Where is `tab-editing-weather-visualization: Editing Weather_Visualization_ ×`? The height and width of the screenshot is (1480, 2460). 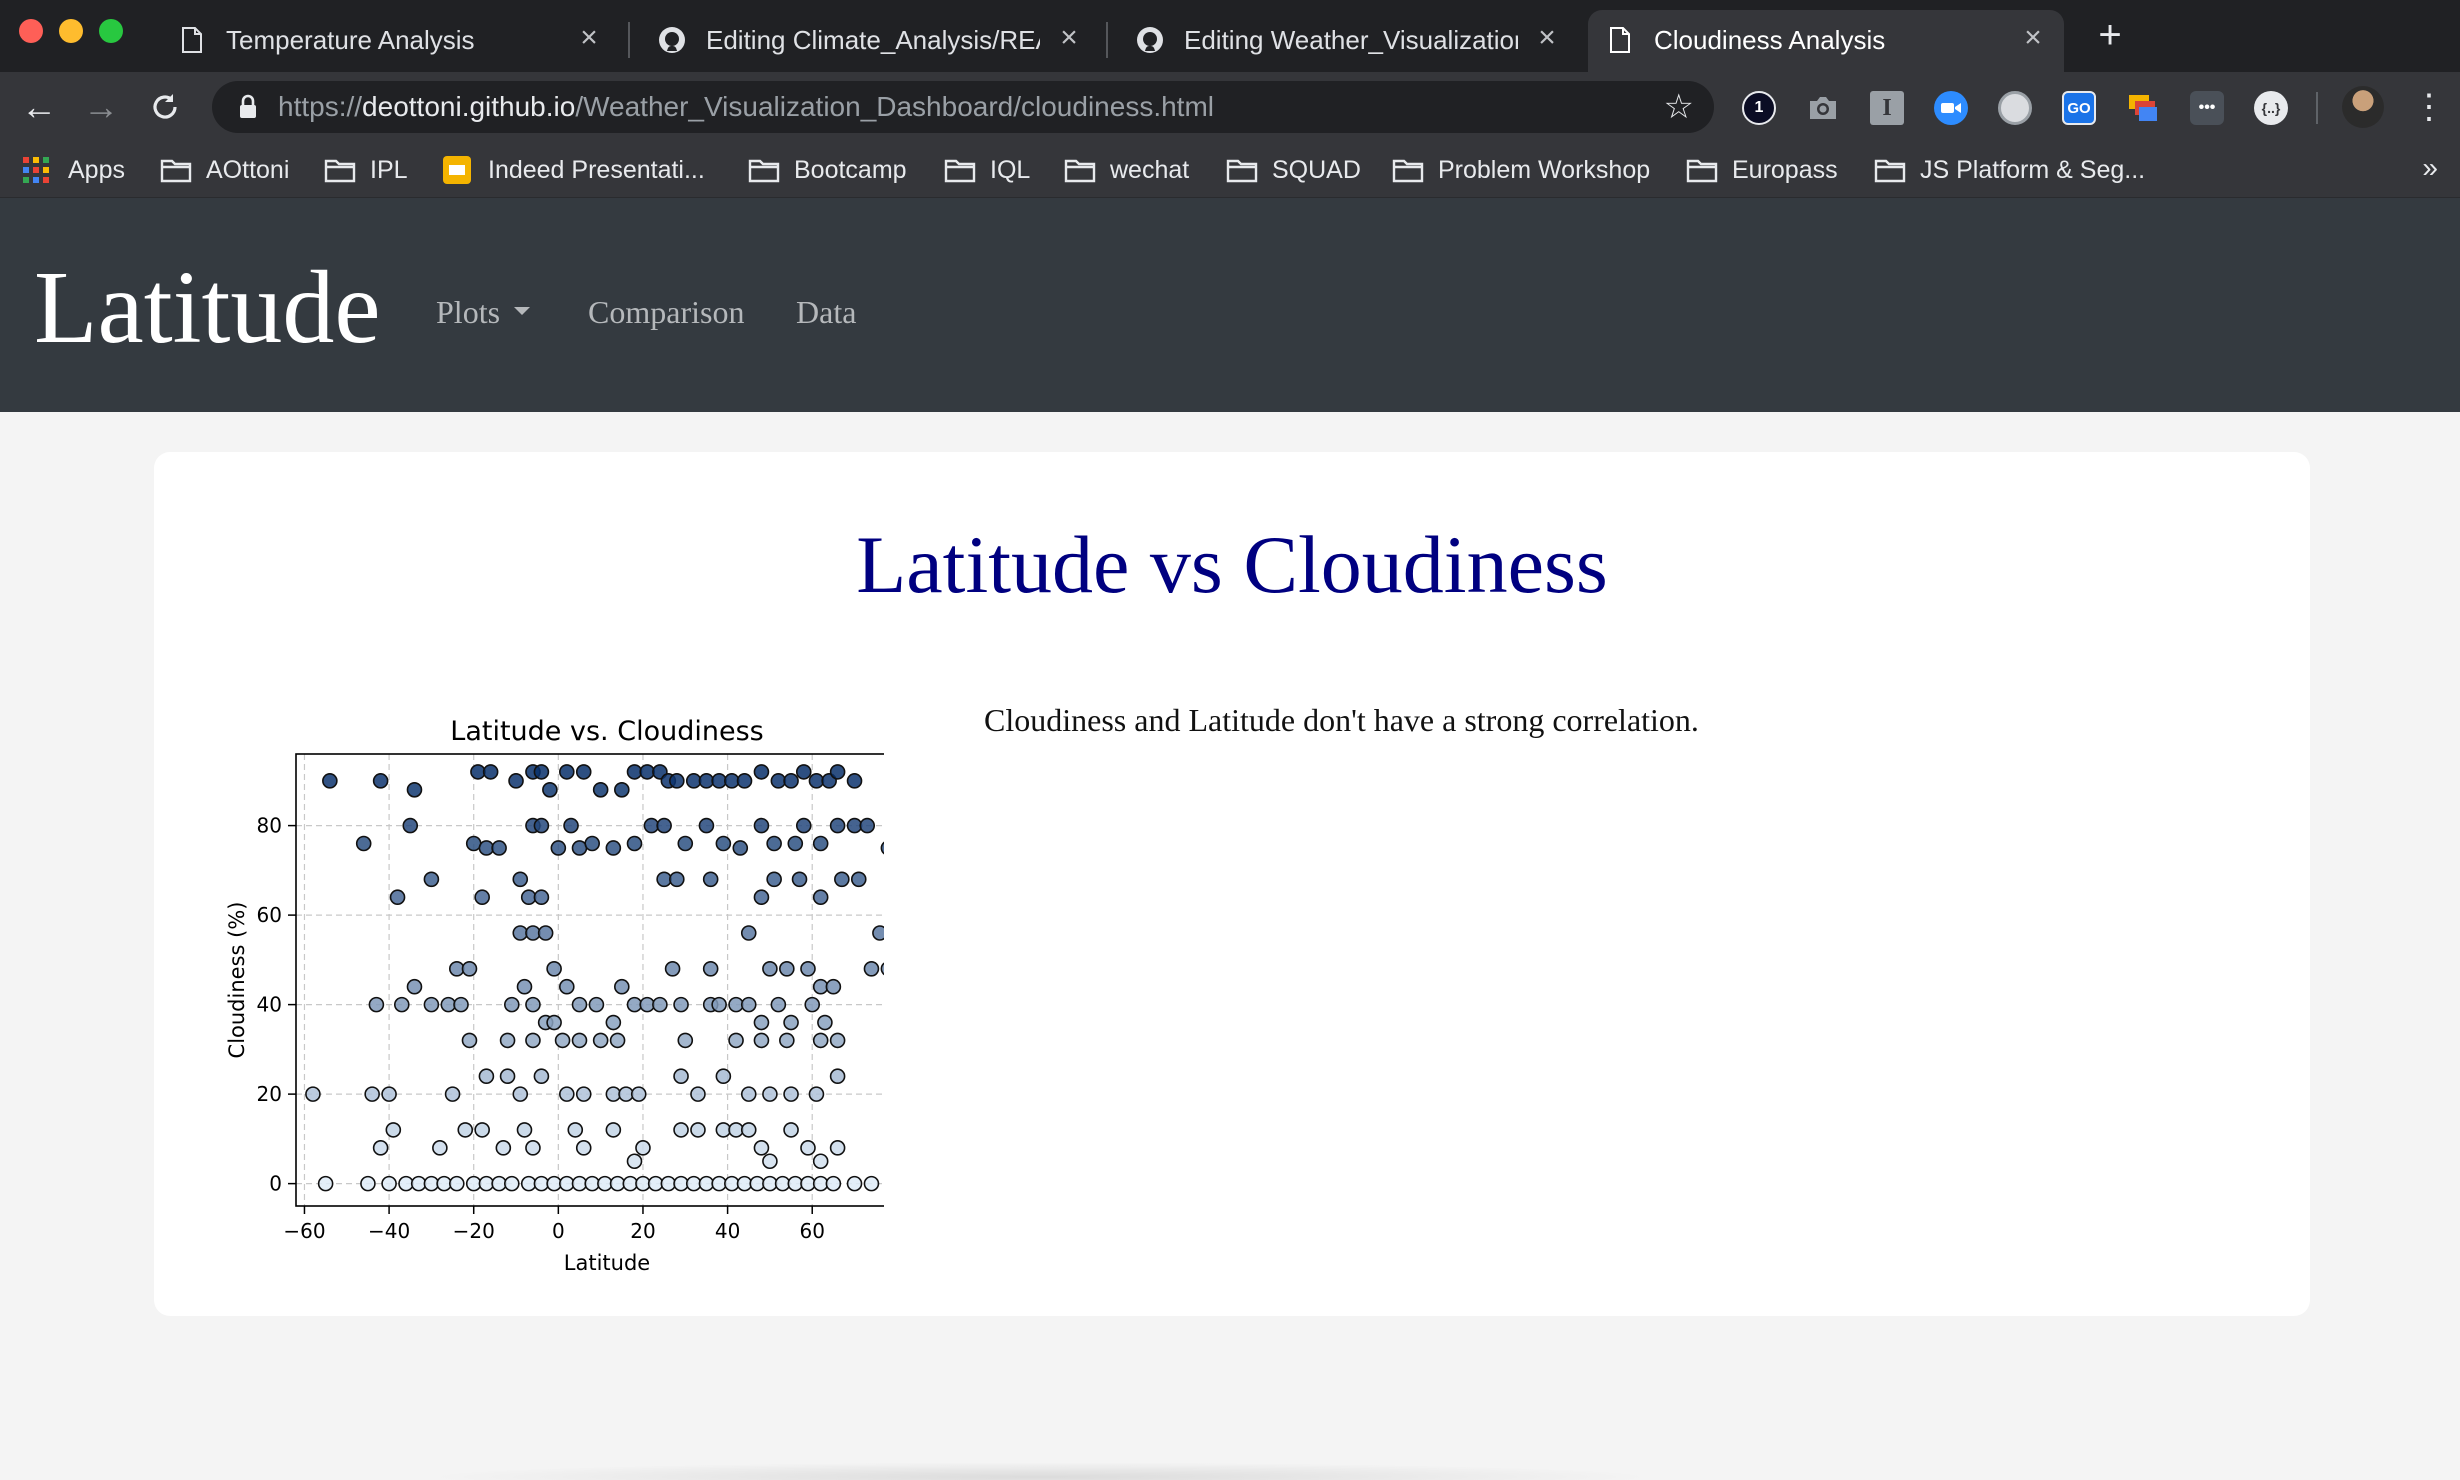 tab-editing-weather-visualization: Editing Weather_Visualization_ × is located at coordinates (1348, 41).